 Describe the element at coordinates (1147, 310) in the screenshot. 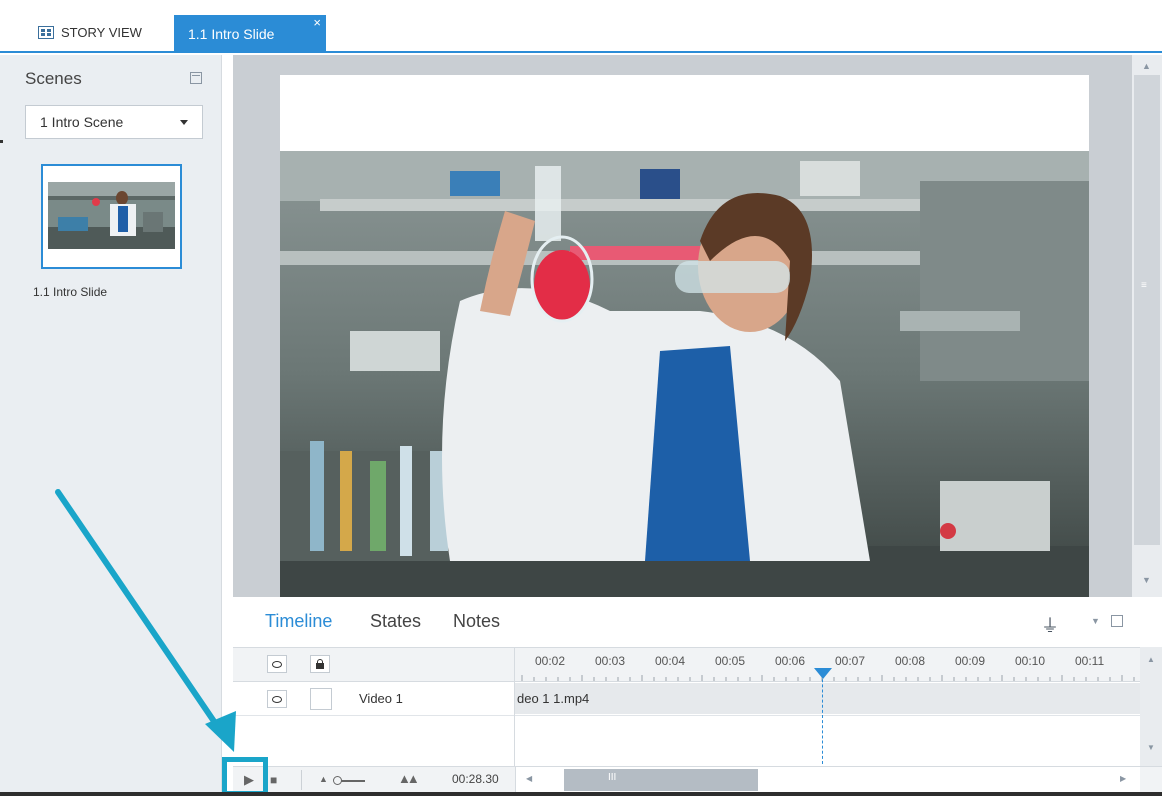

I see `stage-scroll-thumb` at that location.